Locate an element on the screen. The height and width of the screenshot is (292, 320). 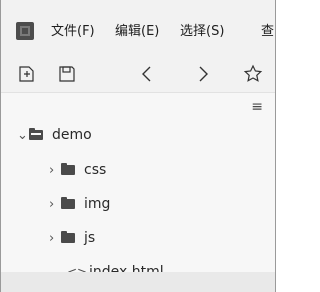
save-icon is located at coordinates (67, 74).